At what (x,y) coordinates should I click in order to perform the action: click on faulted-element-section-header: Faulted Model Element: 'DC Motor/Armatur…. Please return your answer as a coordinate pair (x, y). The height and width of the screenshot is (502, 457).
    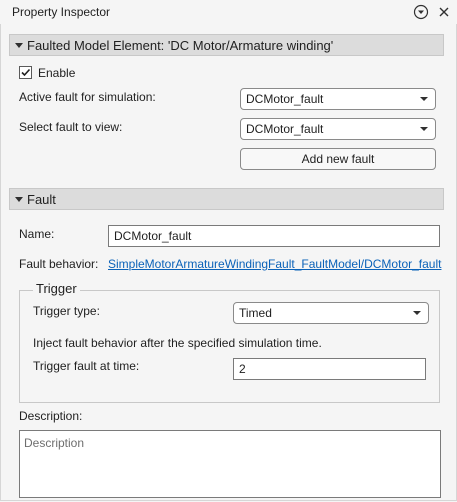
    Looking at the image, I should click on (226, 45).